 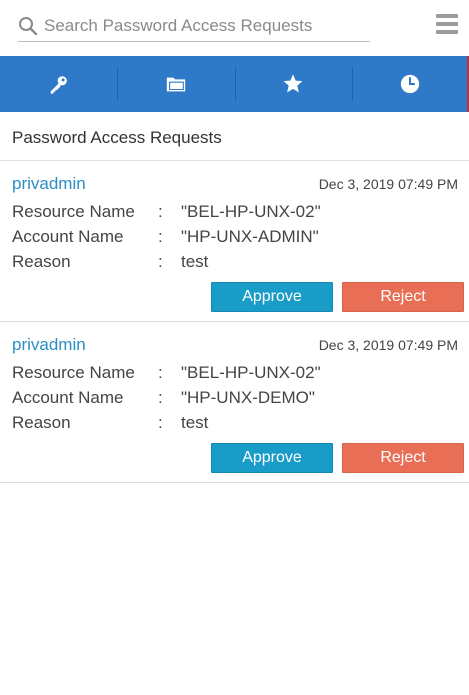 I want to click on clock-icon, so click(x=410, y=84).